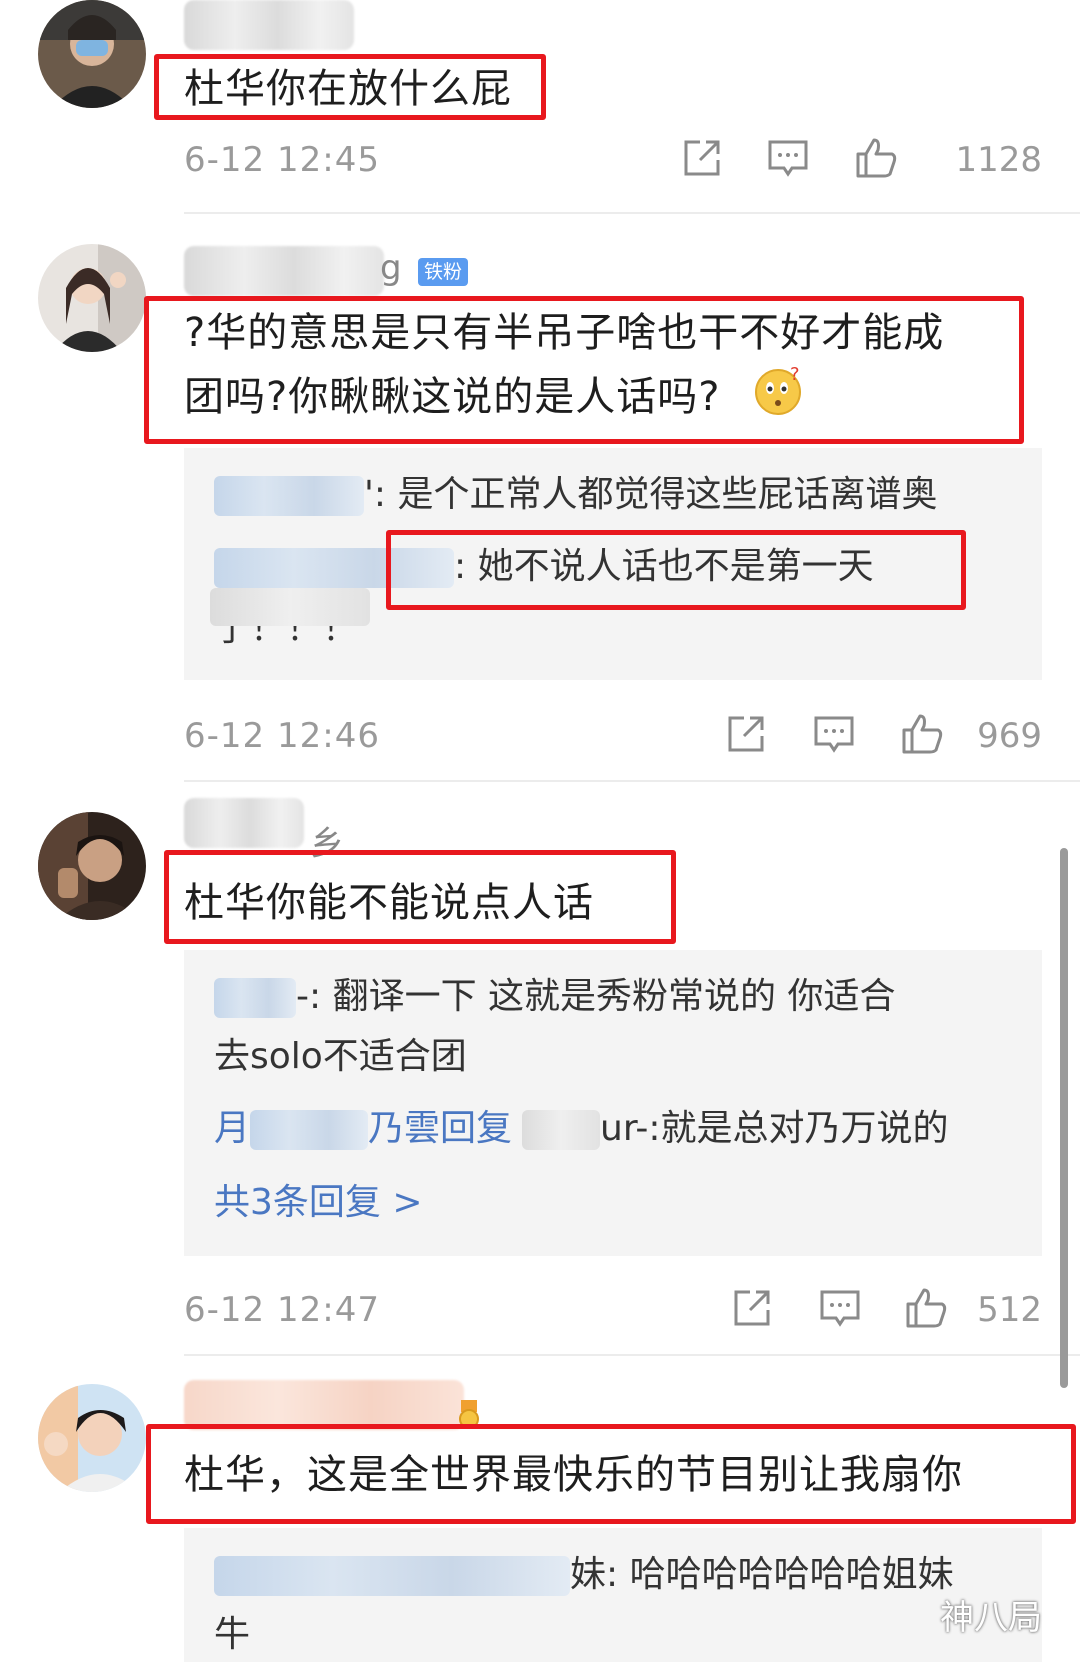  What do you see at coordinates (991, 1618) in the screenshot?
I see `watermark: 神八局` at bounding box center [991, 1618].